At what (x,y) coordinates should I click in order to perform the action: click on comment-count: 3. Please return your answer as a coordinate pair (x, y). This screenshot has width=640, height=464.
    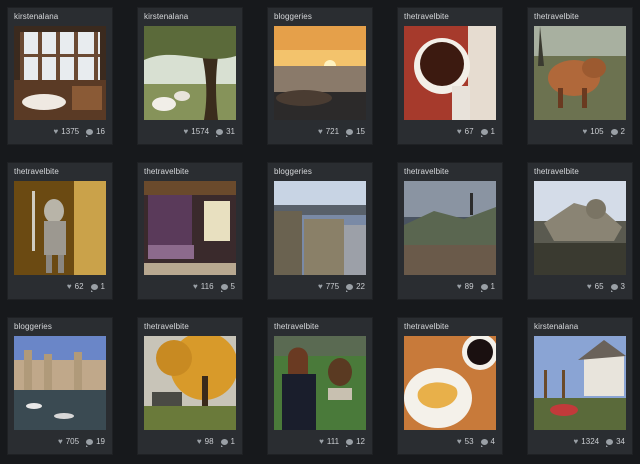
    Looking at the image, I should click on (622, 286).